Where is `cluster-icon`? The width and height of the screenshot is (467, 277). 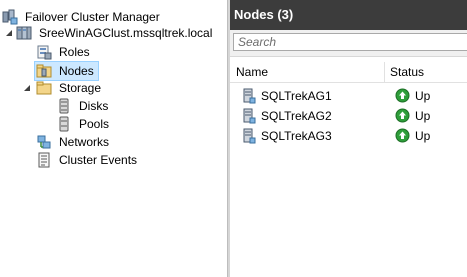 cluster-icon is located at coordinates (24, 33).